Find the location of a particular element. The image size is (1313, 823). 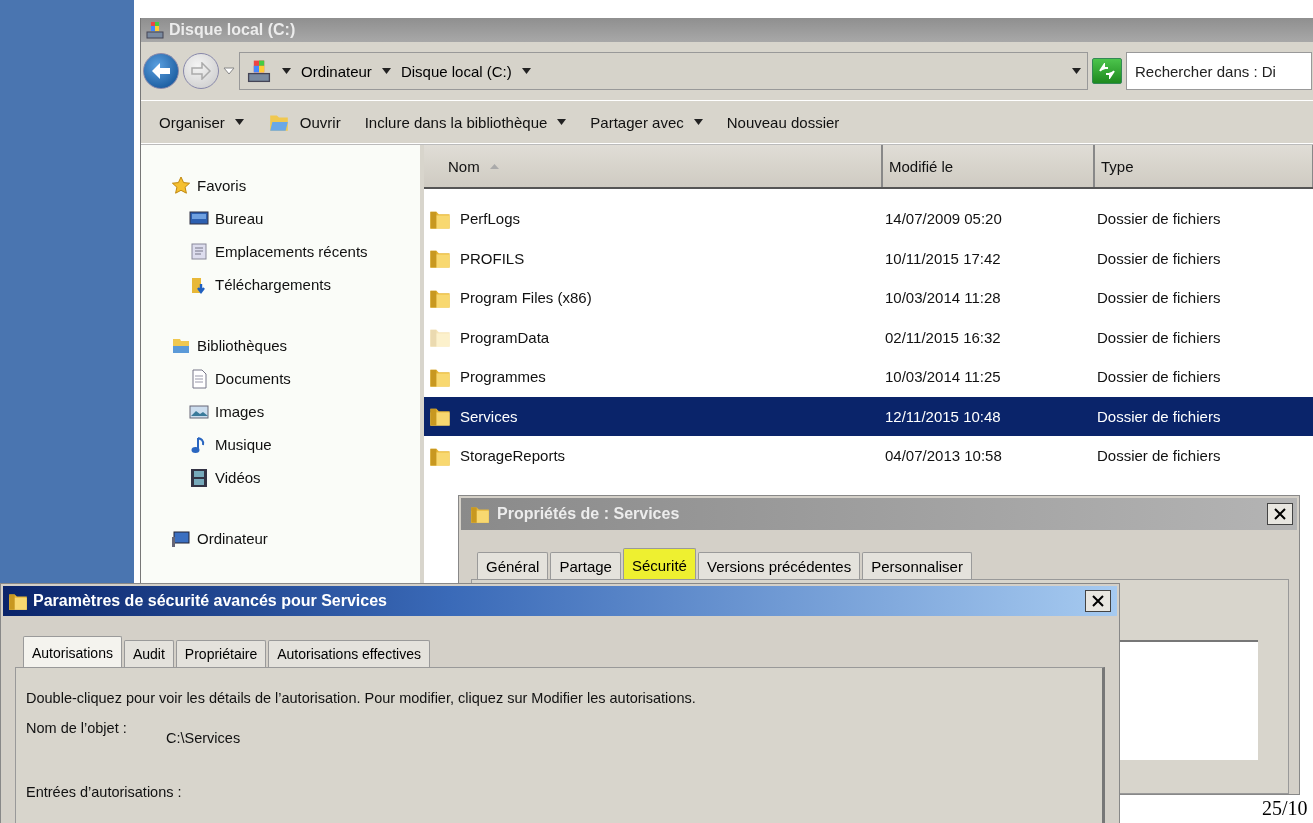

file-name: StorageReports is located at coordinates (513, 456).